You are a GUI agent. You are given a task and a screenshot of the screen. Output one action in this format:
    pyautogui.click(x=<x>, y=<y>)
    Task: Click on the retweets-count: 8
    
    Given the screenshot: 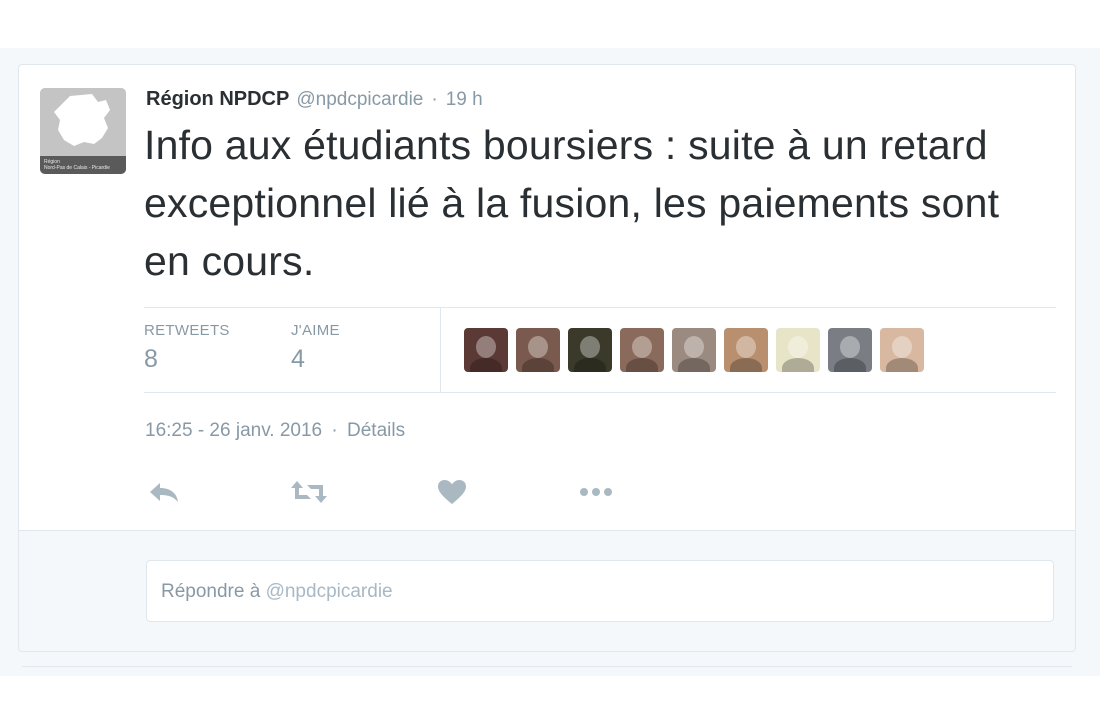 What is the action you would take?
    pyautogui.click(x=151, y=359)
    